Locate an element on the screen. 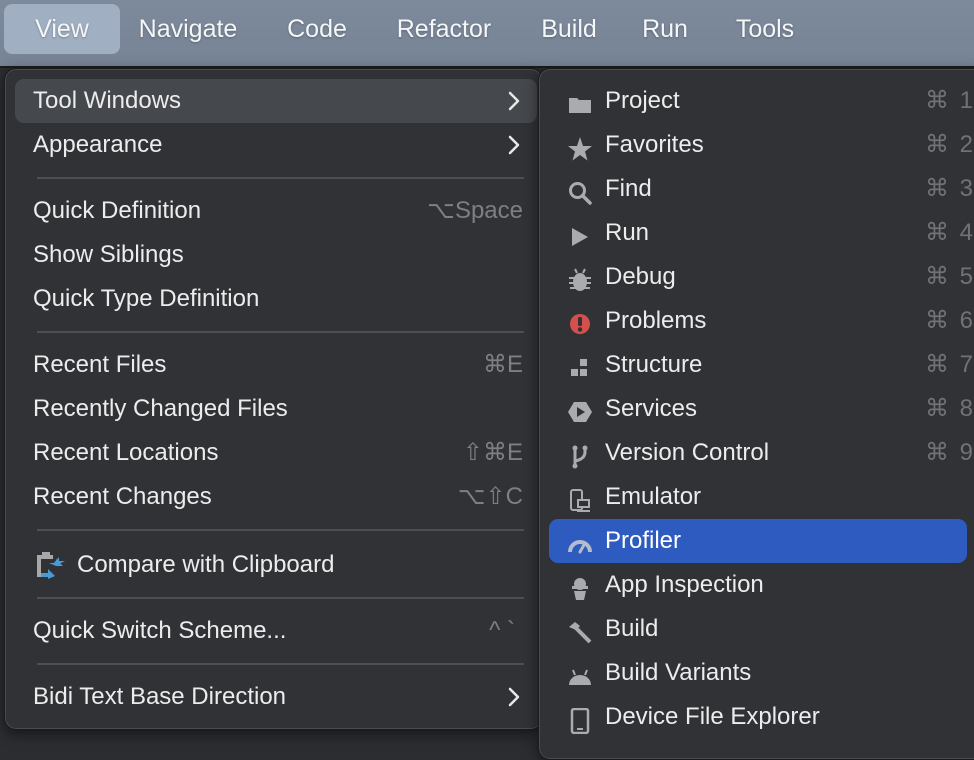 This screenshot has width=974, height=760. search-icon is located at coordinates (580, 191).